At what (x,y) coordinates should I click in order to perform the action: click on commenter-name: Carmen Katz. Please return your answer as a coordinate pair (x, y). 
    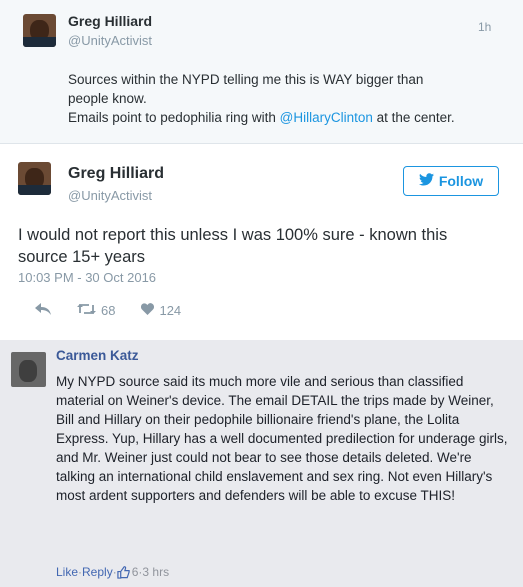
    Looking at the image, I should click on (97, 355).